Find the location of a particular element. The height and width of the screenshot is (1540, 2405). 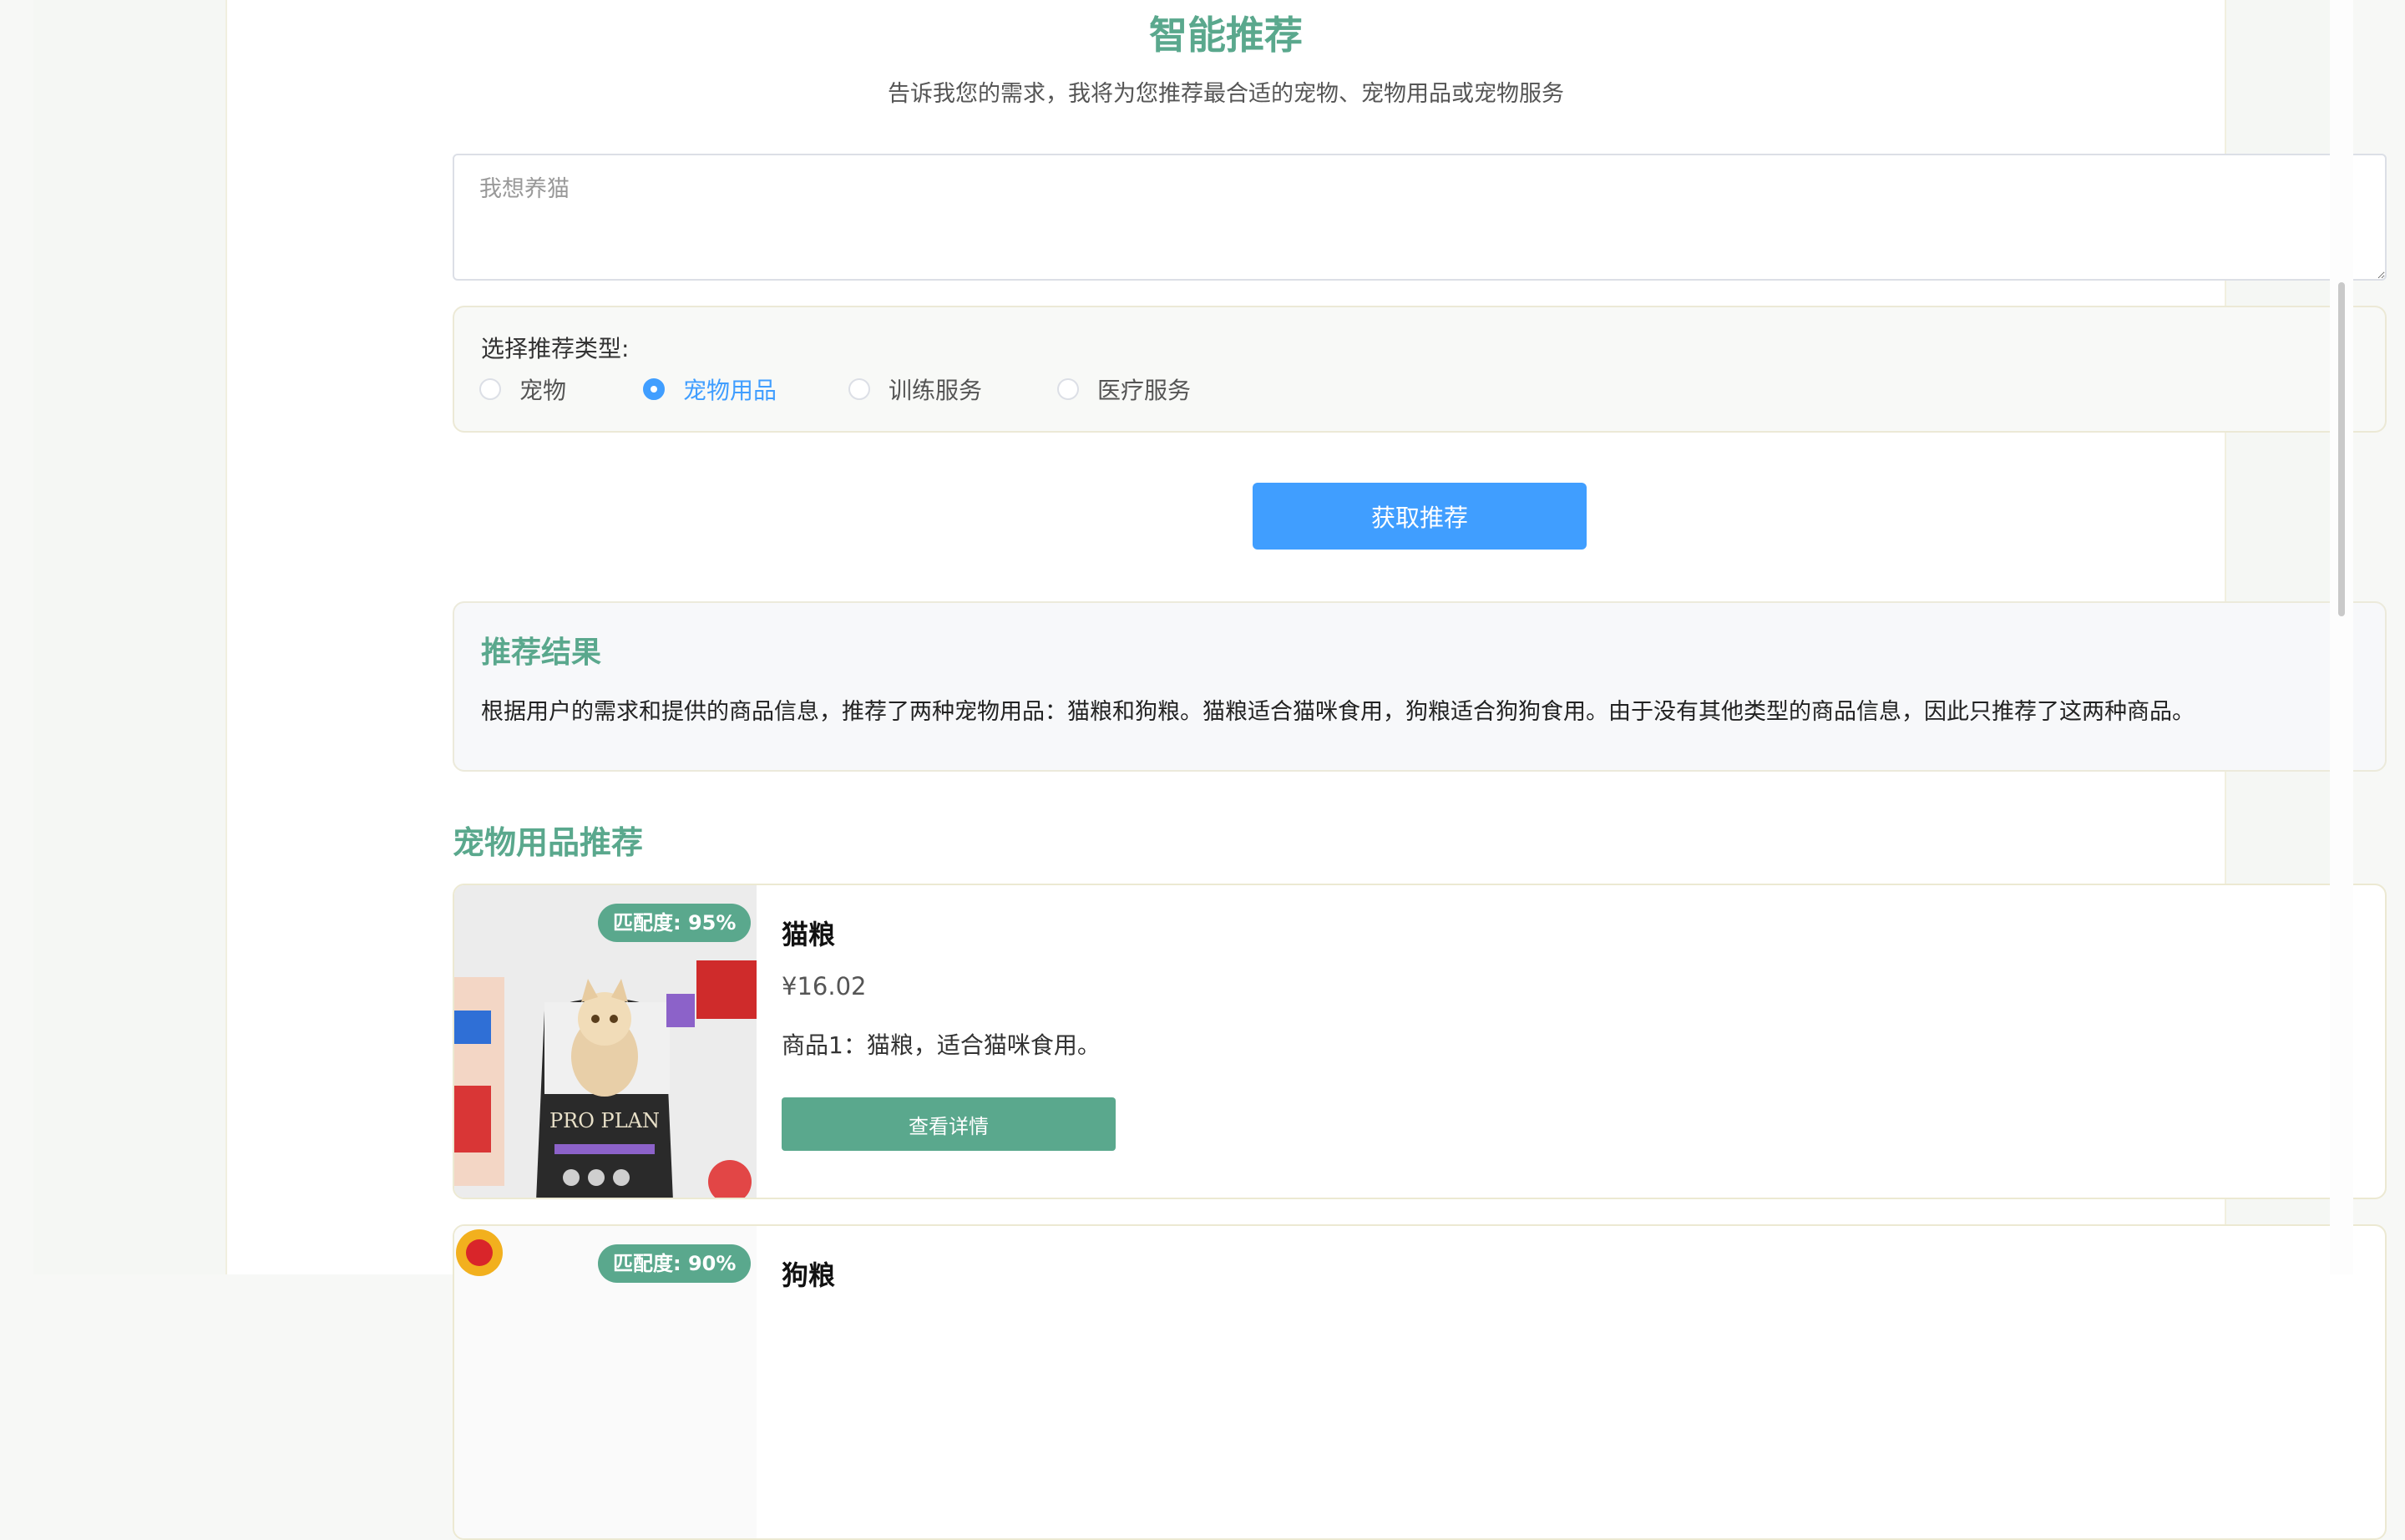

radio-label: 宠物 is located at coordinates (543, 390).